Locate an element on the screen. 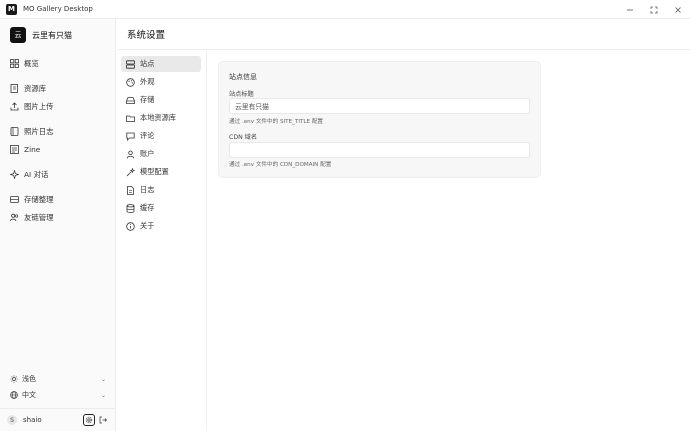 The width and height of the screenshot is (690, 431). sidebar-item-label: 资源库 is located at coordinates (35, 88).